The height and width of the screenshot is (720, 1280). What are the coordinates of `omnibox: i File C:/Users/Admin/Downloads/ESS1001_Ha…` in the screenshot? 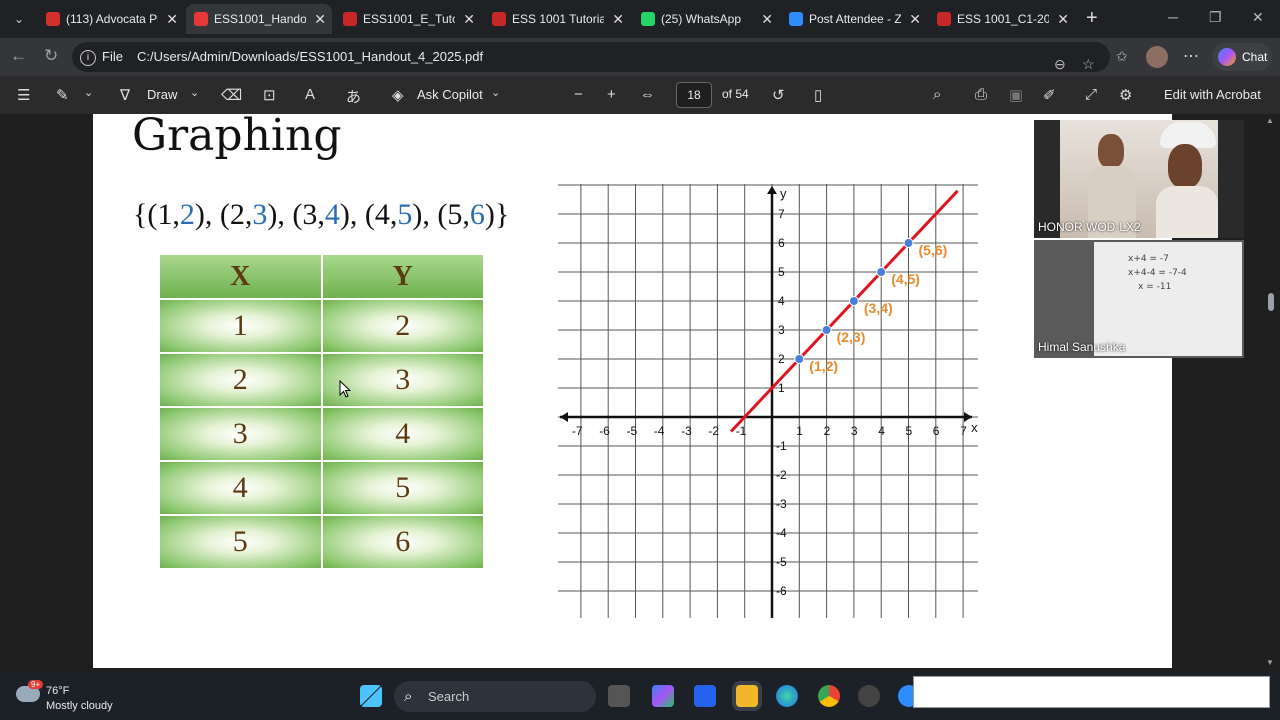 It's located at (591, 57).